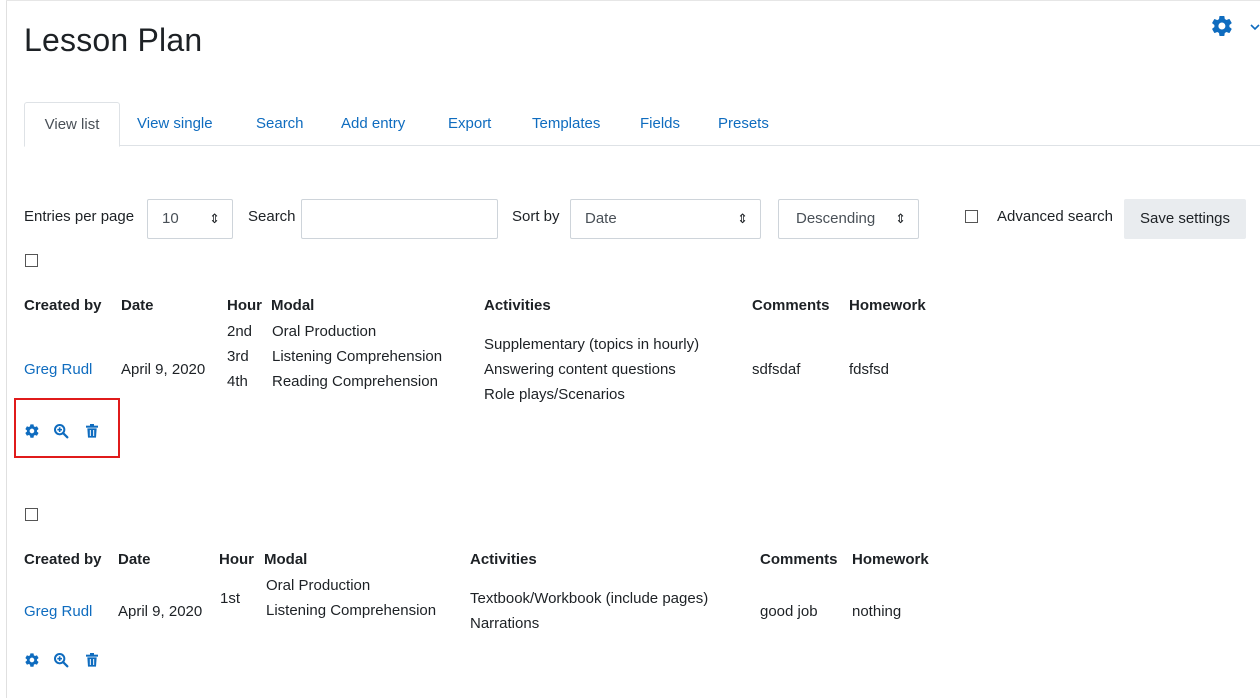 This screenshot has width=1260, height=698. What do you see at coordinates (592, 344) in the screenshot?
I see `entry-activity: Supplementary (topics in hourly)` at bounding box center [592, 344].